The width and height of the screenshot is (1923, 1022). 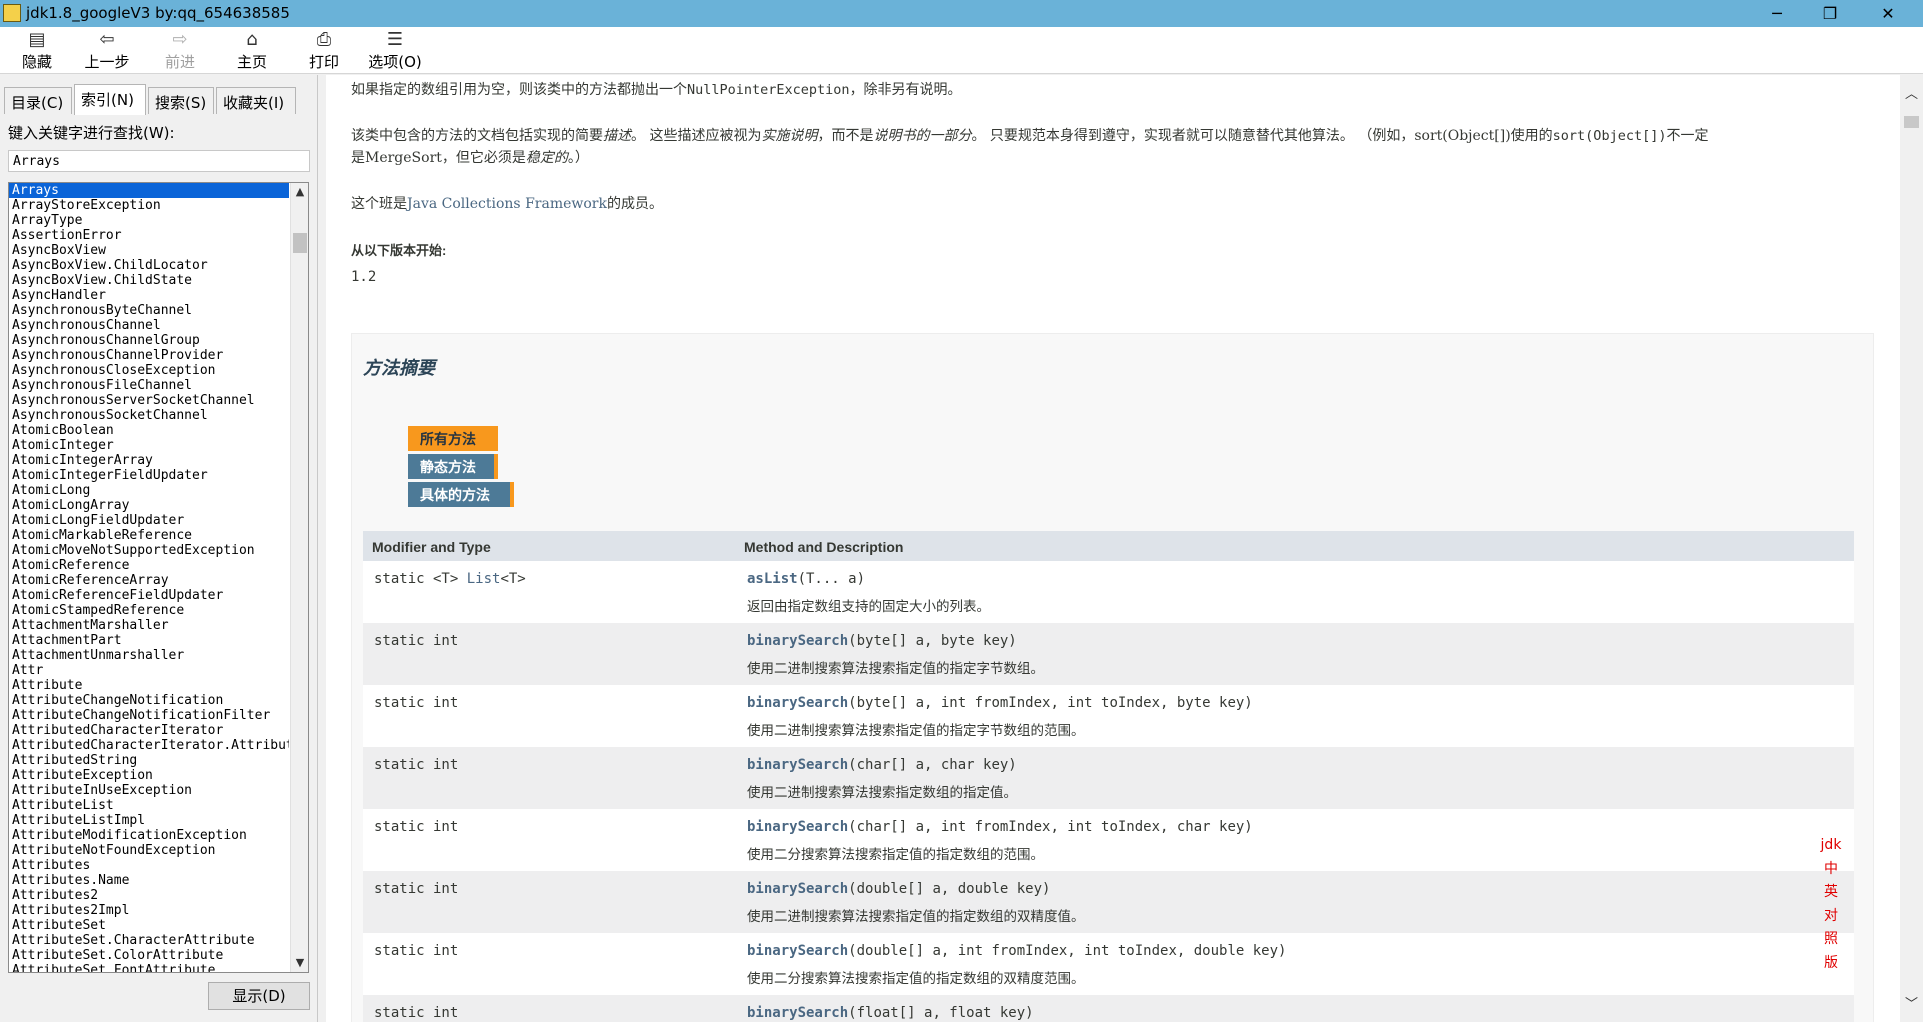 I want to click on method-params: (float[] a, float key), so click(x=941, y=1013).